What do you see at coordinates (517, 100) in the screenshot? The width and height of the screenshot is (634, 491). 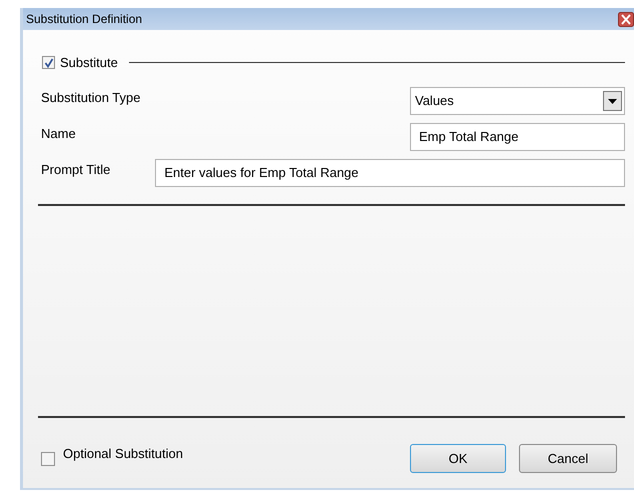 I see `type-dropdown: Values` at bounding box center [517, 100].